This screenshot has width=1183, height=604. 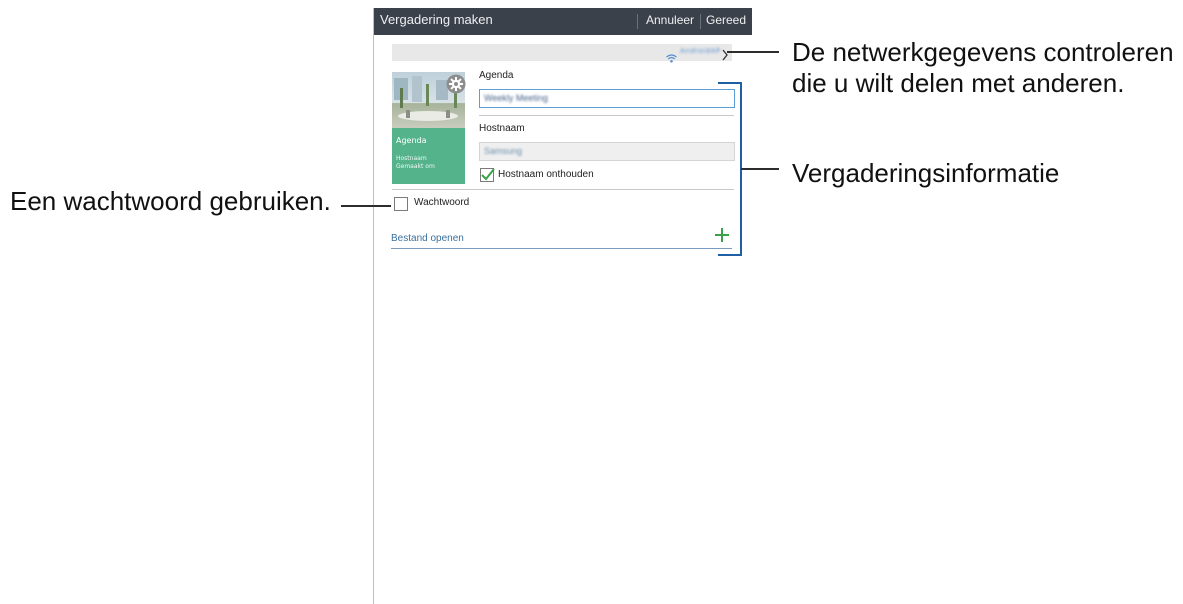 I want to click on agenda-value: Weekly Meeting, so click(x=516, y=98).